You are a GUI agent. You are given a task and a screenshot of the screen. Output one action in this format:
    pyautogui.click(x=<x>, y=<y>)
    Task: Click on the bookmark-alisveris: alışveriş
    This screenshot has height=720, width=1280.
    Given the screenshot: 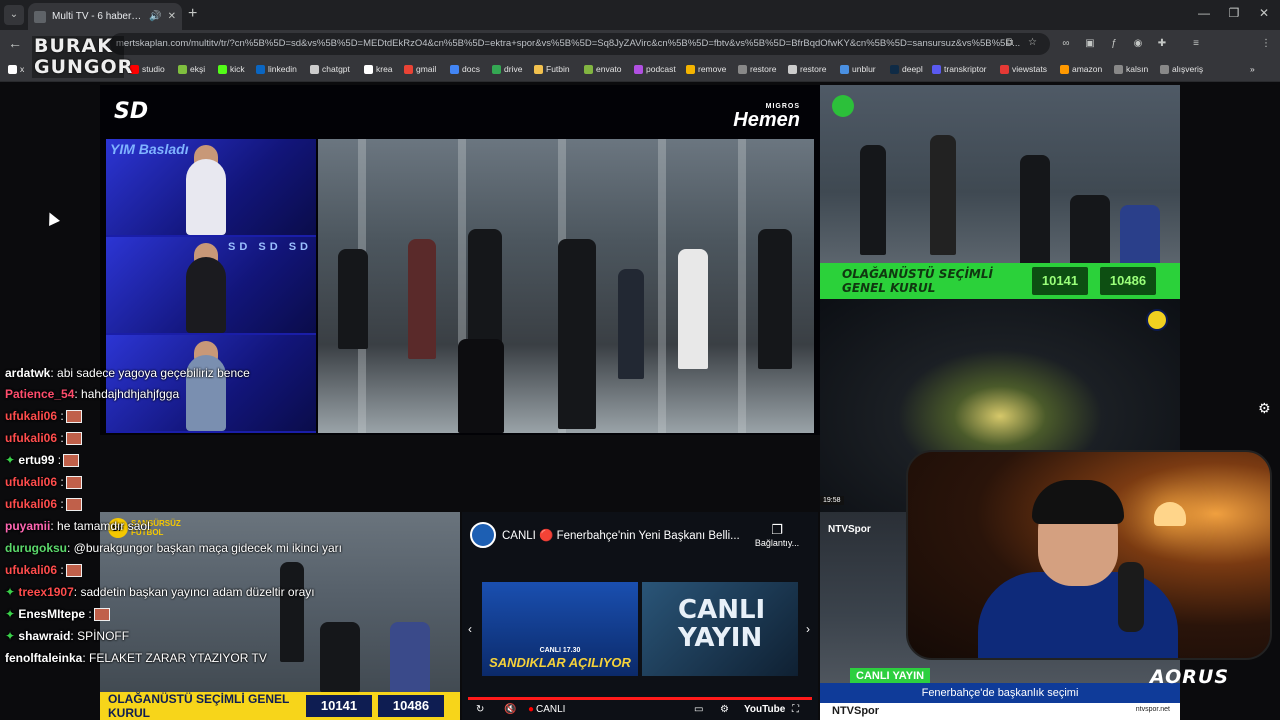 What is the action you would take?
    pyautogui.click(x=1181, y=69)
    